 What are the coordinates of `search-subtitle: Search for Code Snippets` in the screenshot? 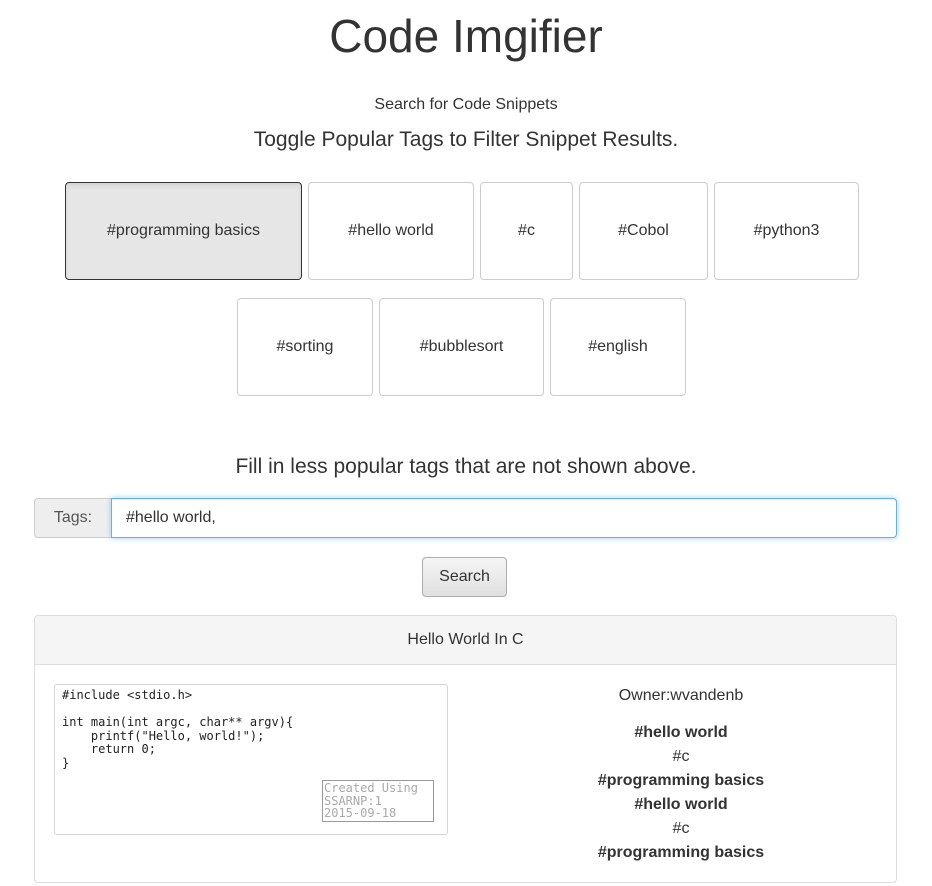 It's located at (466, 104).